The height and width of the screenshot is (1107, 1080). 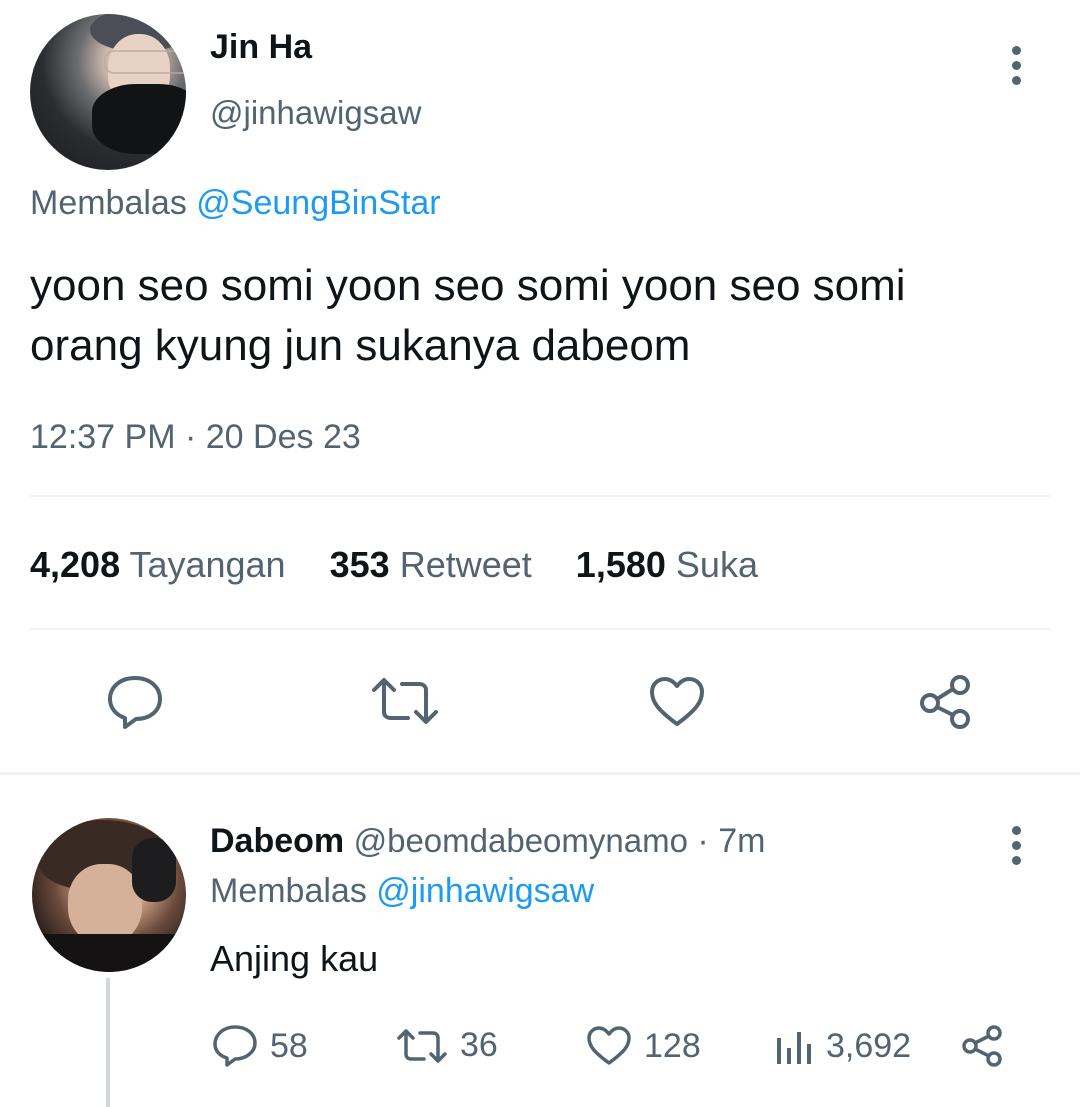 I want to click on tweet-time: 12:37 PM, so click(x=103, y=437).